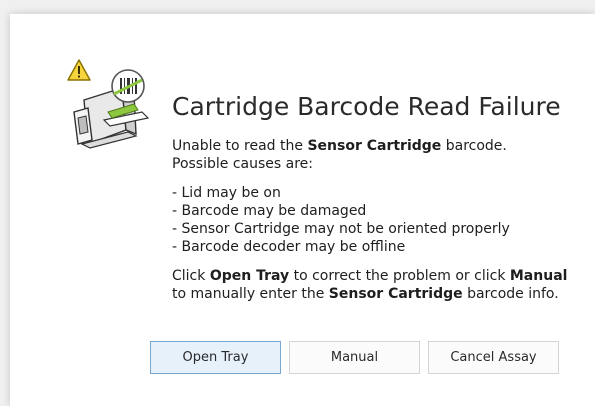  Describe the element at coordinates (269, 211) in the screenshot. I see `list-item: - Barcode may be damaged` at that location.